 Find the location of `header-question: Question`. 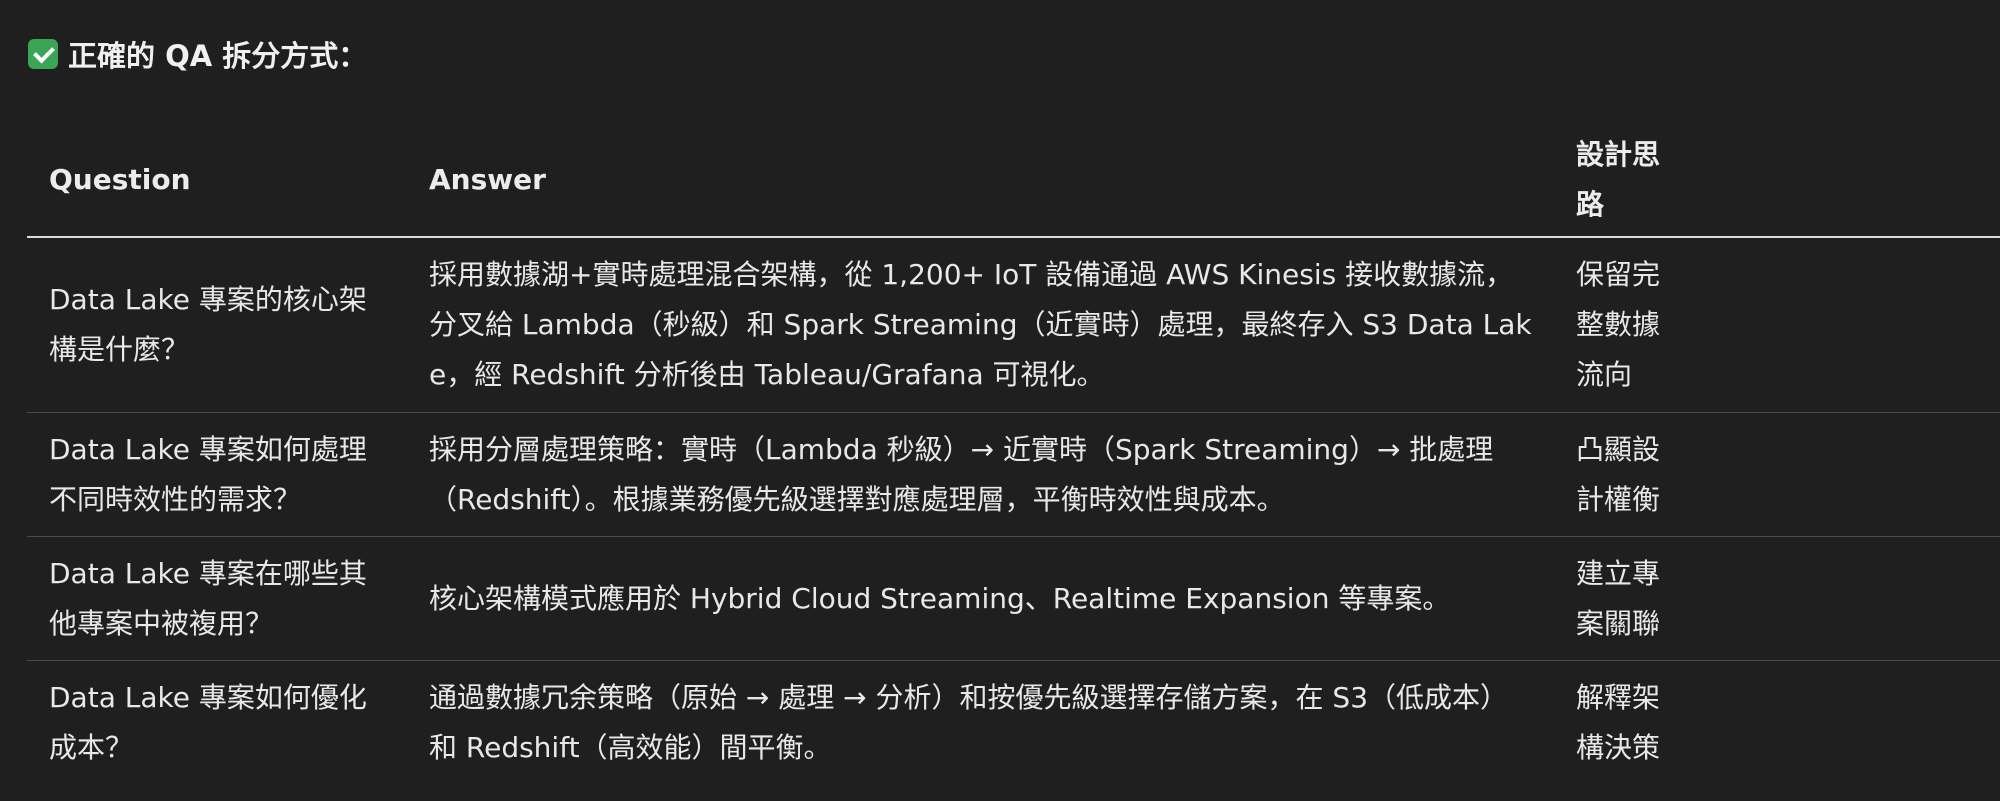

header-question: Question is located at coordinates (217, 181).